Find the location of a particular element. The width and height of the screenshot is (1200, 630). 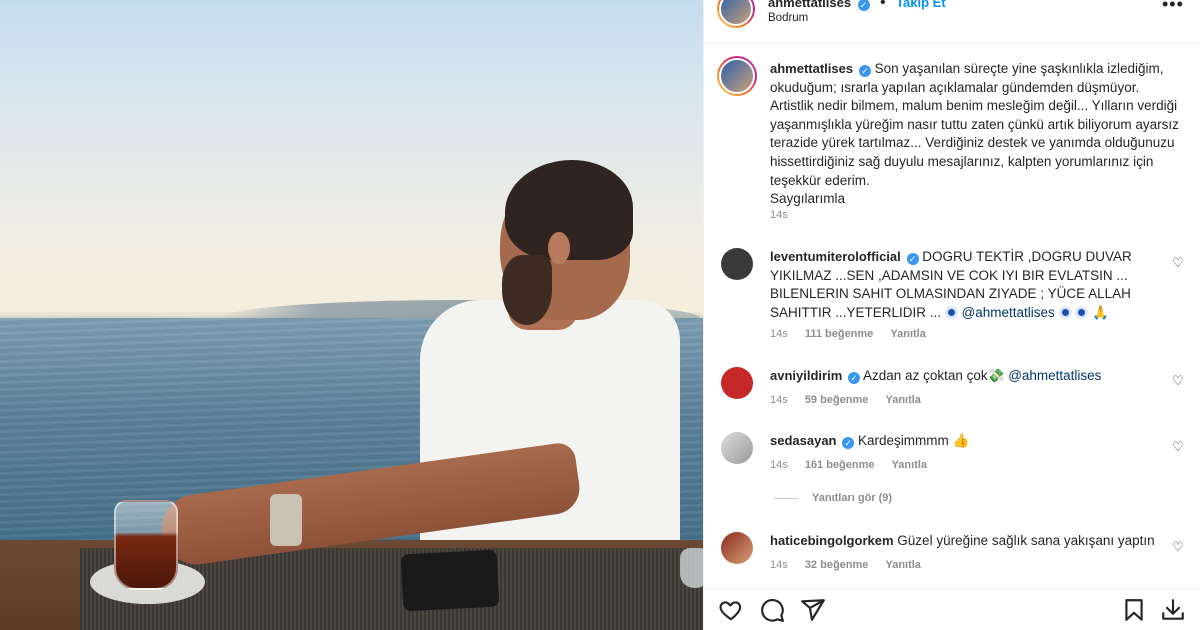

comment-item: sedasayan ✓ Kardeşimmmm 👍 is located at coordinates (970, 441).